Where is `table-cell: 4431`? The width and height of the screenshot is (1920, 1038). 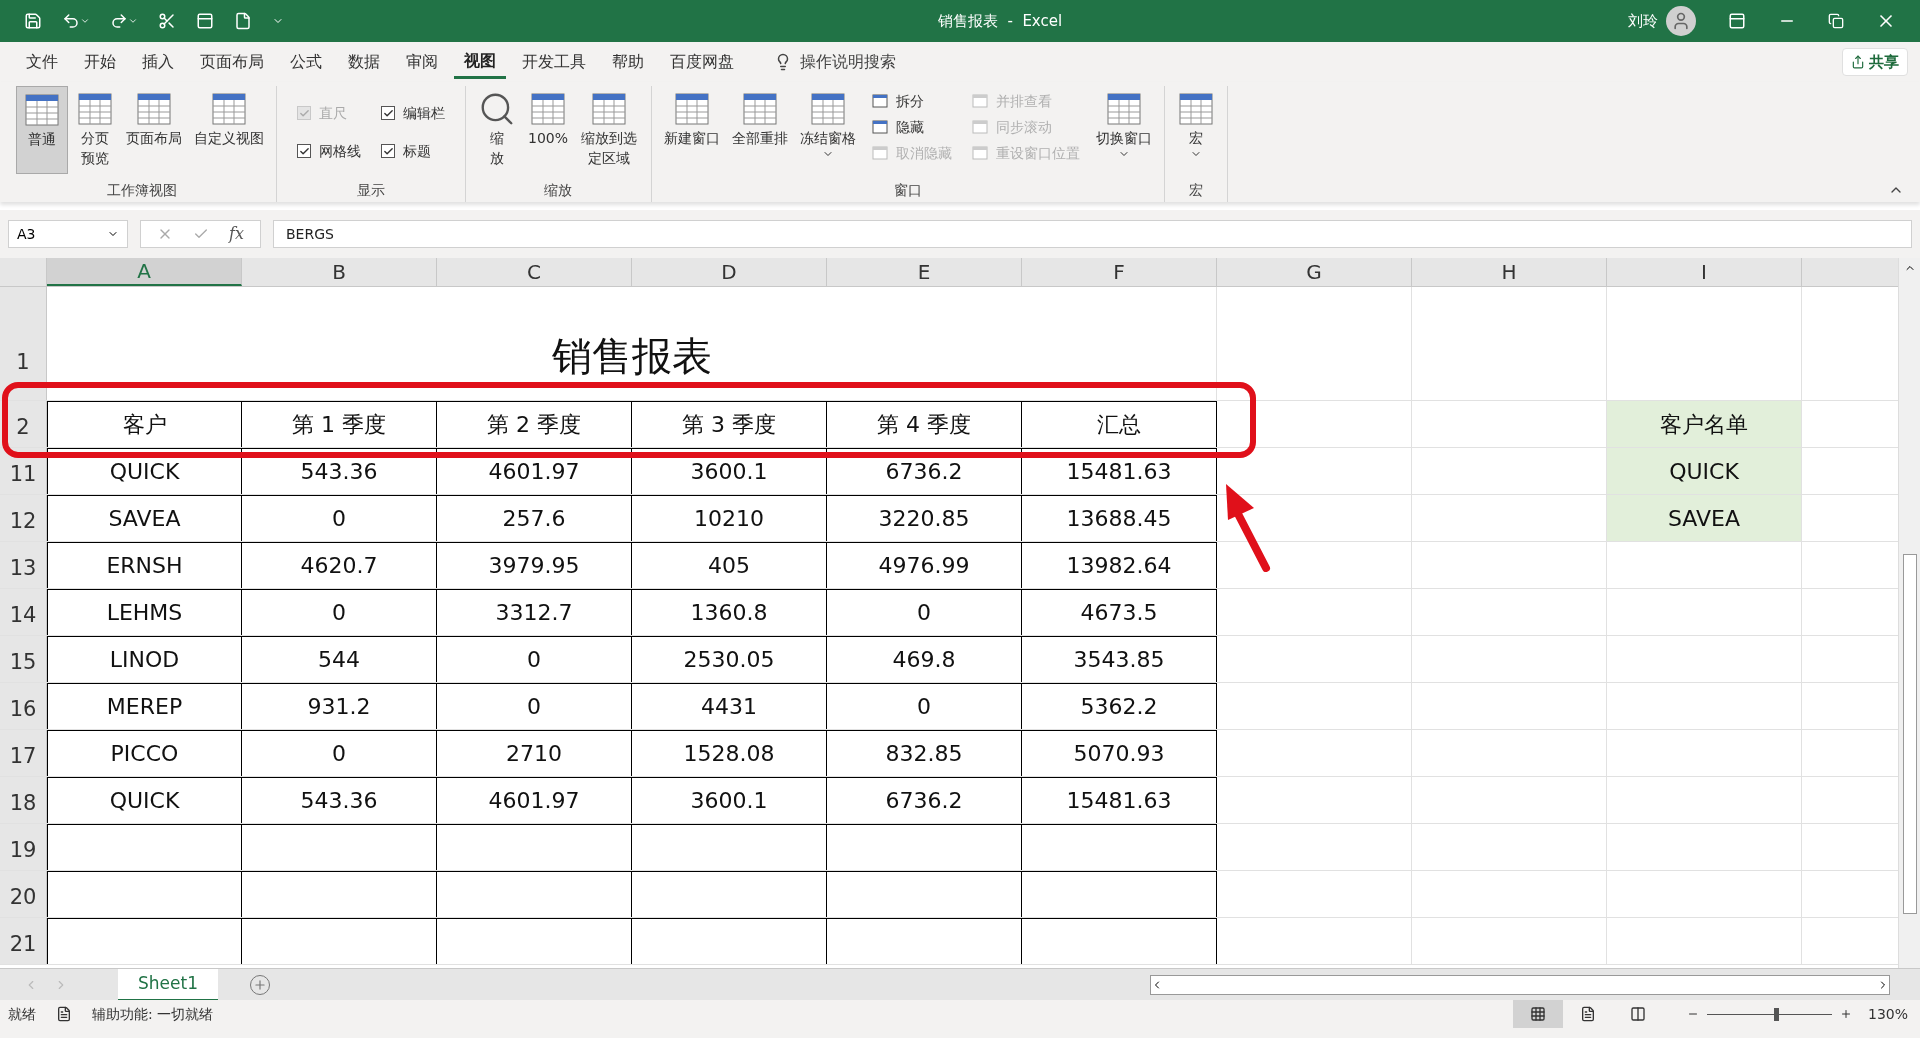 table-cell: 4431 is located at coordinates (729, 706).